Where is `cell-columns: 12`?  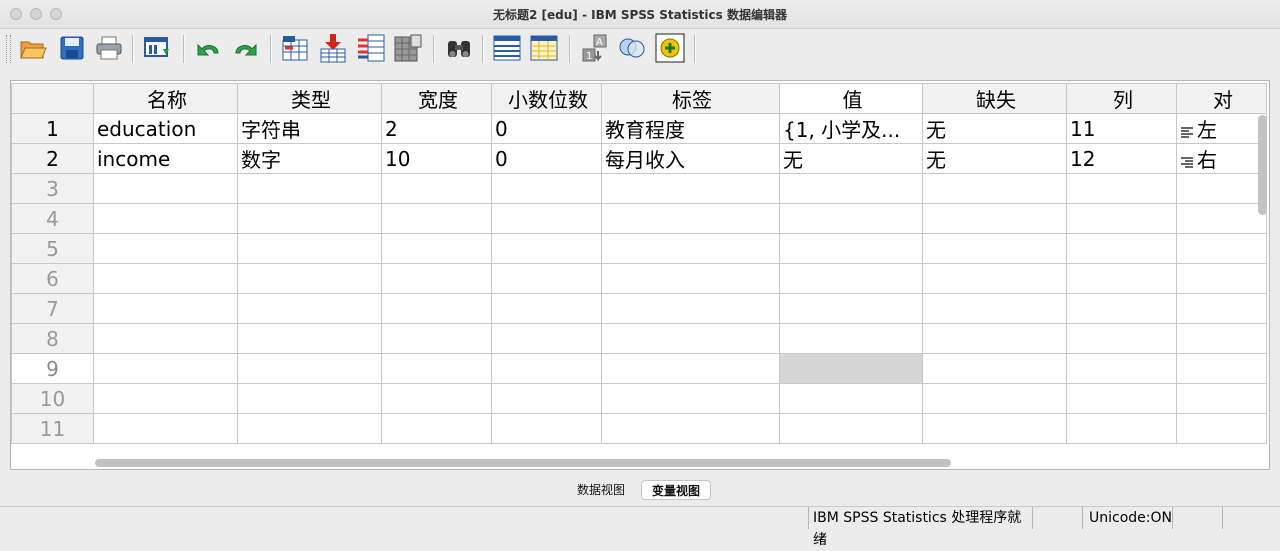
cell-columns: 12 is located at coordinates (1121, 158).